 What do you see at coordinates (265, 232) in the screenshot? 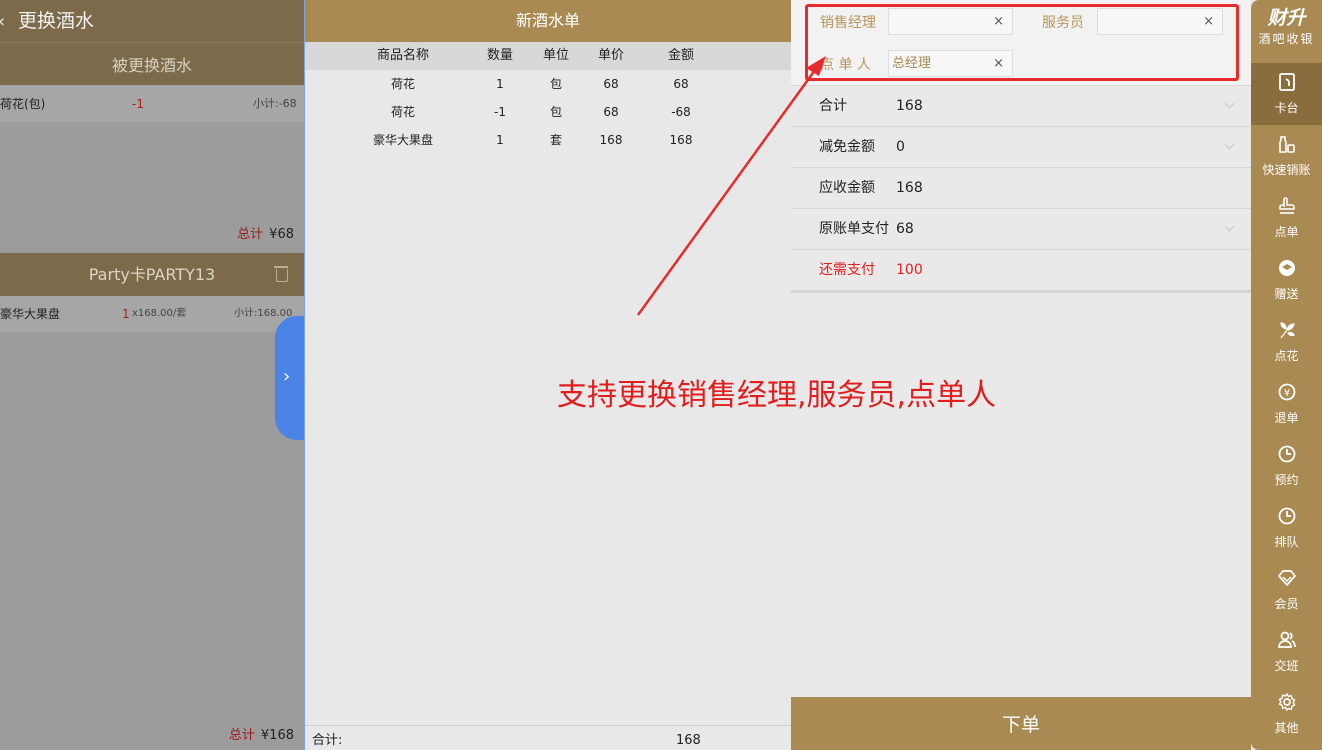
I see `replaced-total: 总计 ¥68` at bounding box center [265, 232].